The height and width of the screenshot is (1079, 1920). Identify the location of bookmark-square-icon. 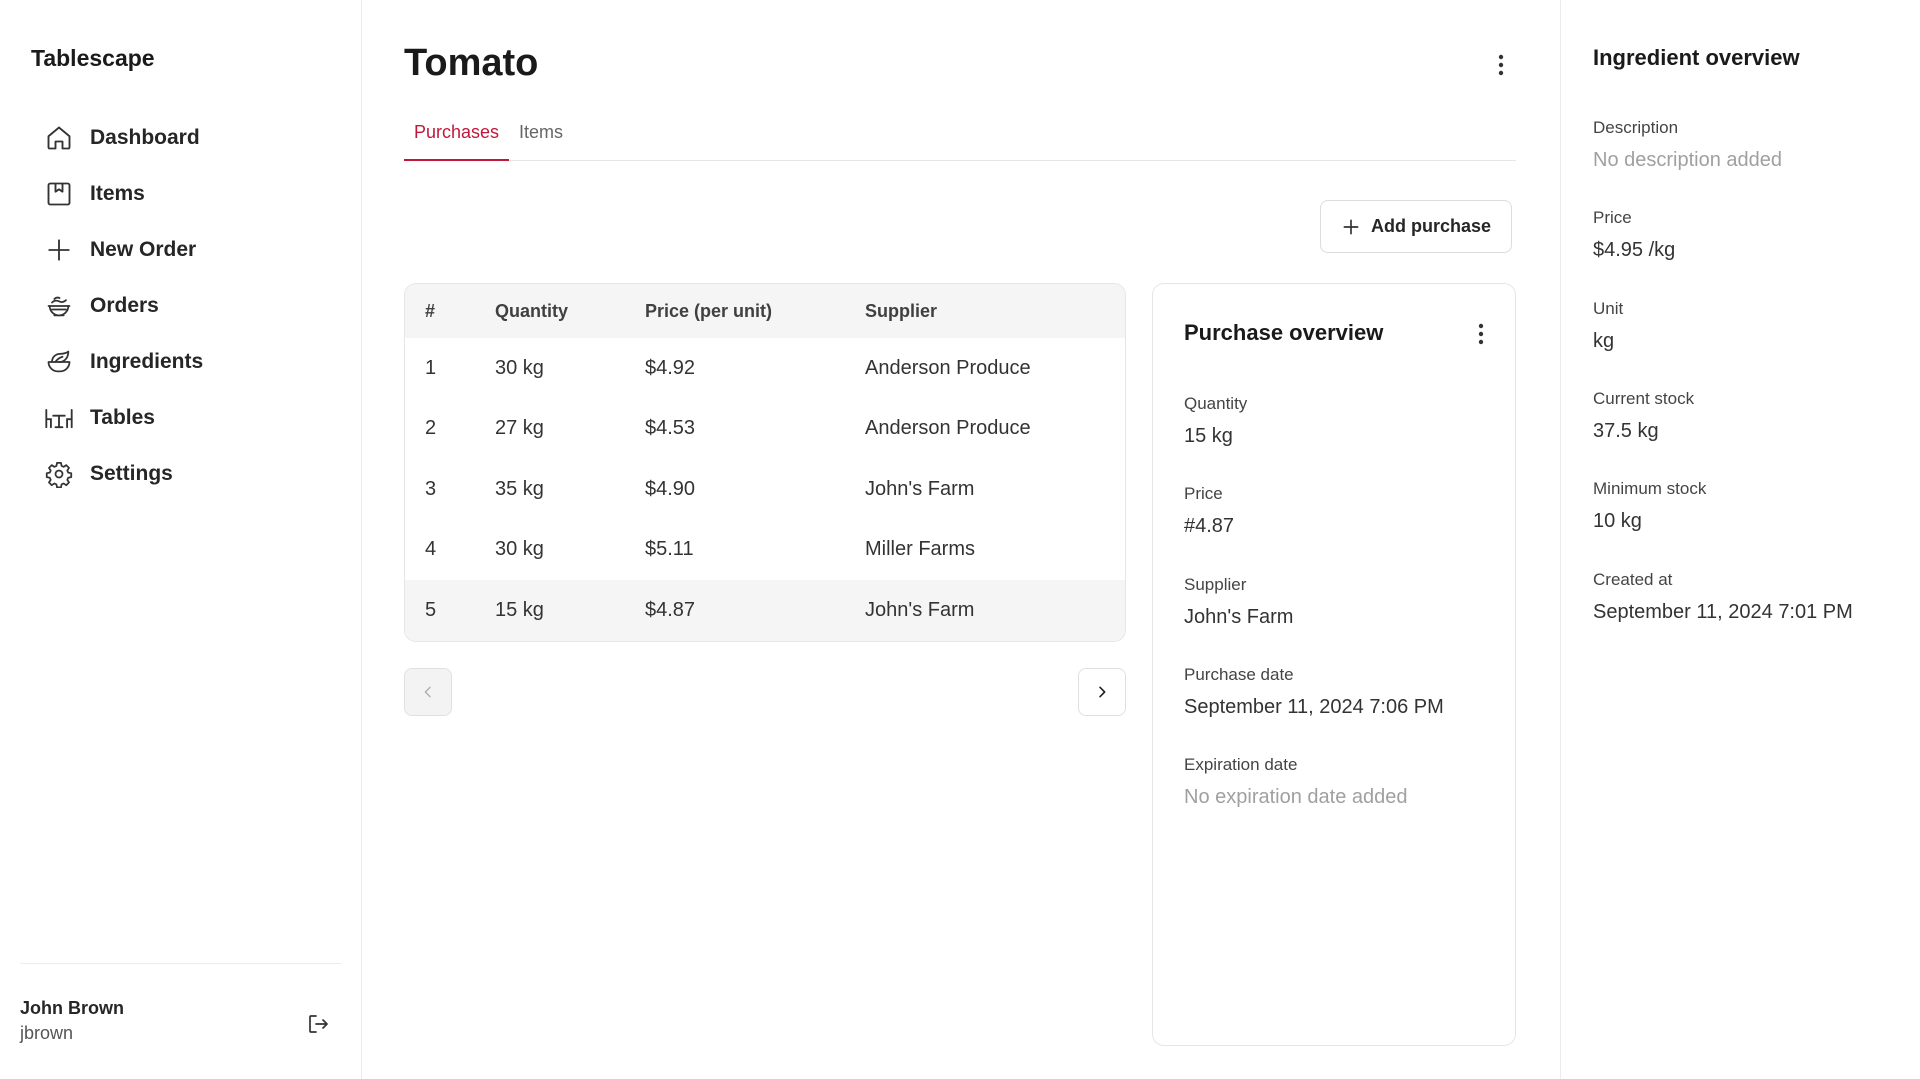
(59, 194).